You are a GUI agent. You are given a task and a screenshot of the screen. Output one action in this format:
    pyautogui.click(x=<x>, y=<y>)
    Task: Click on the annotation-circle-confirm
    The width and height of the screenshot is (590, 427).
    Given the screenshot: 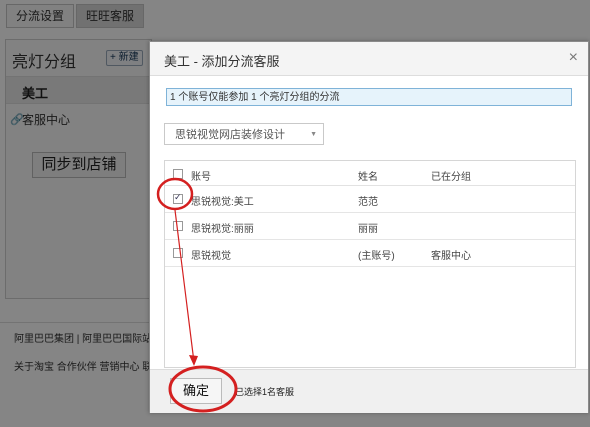 What is the action you would take?
    pyautogui.click(x=203, y=389)
    